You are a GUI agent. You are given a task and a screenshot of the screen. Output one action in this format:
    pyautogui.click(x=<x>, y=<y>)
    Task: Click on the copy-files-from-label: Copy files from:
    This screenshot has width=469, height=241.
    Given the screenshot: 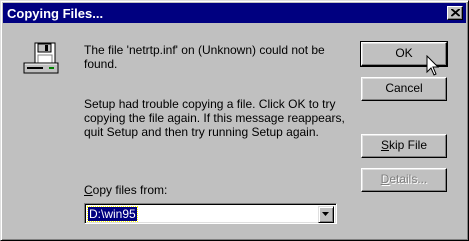 What is the action you would take?
    pyautogui.click(x=125, y=190)
    